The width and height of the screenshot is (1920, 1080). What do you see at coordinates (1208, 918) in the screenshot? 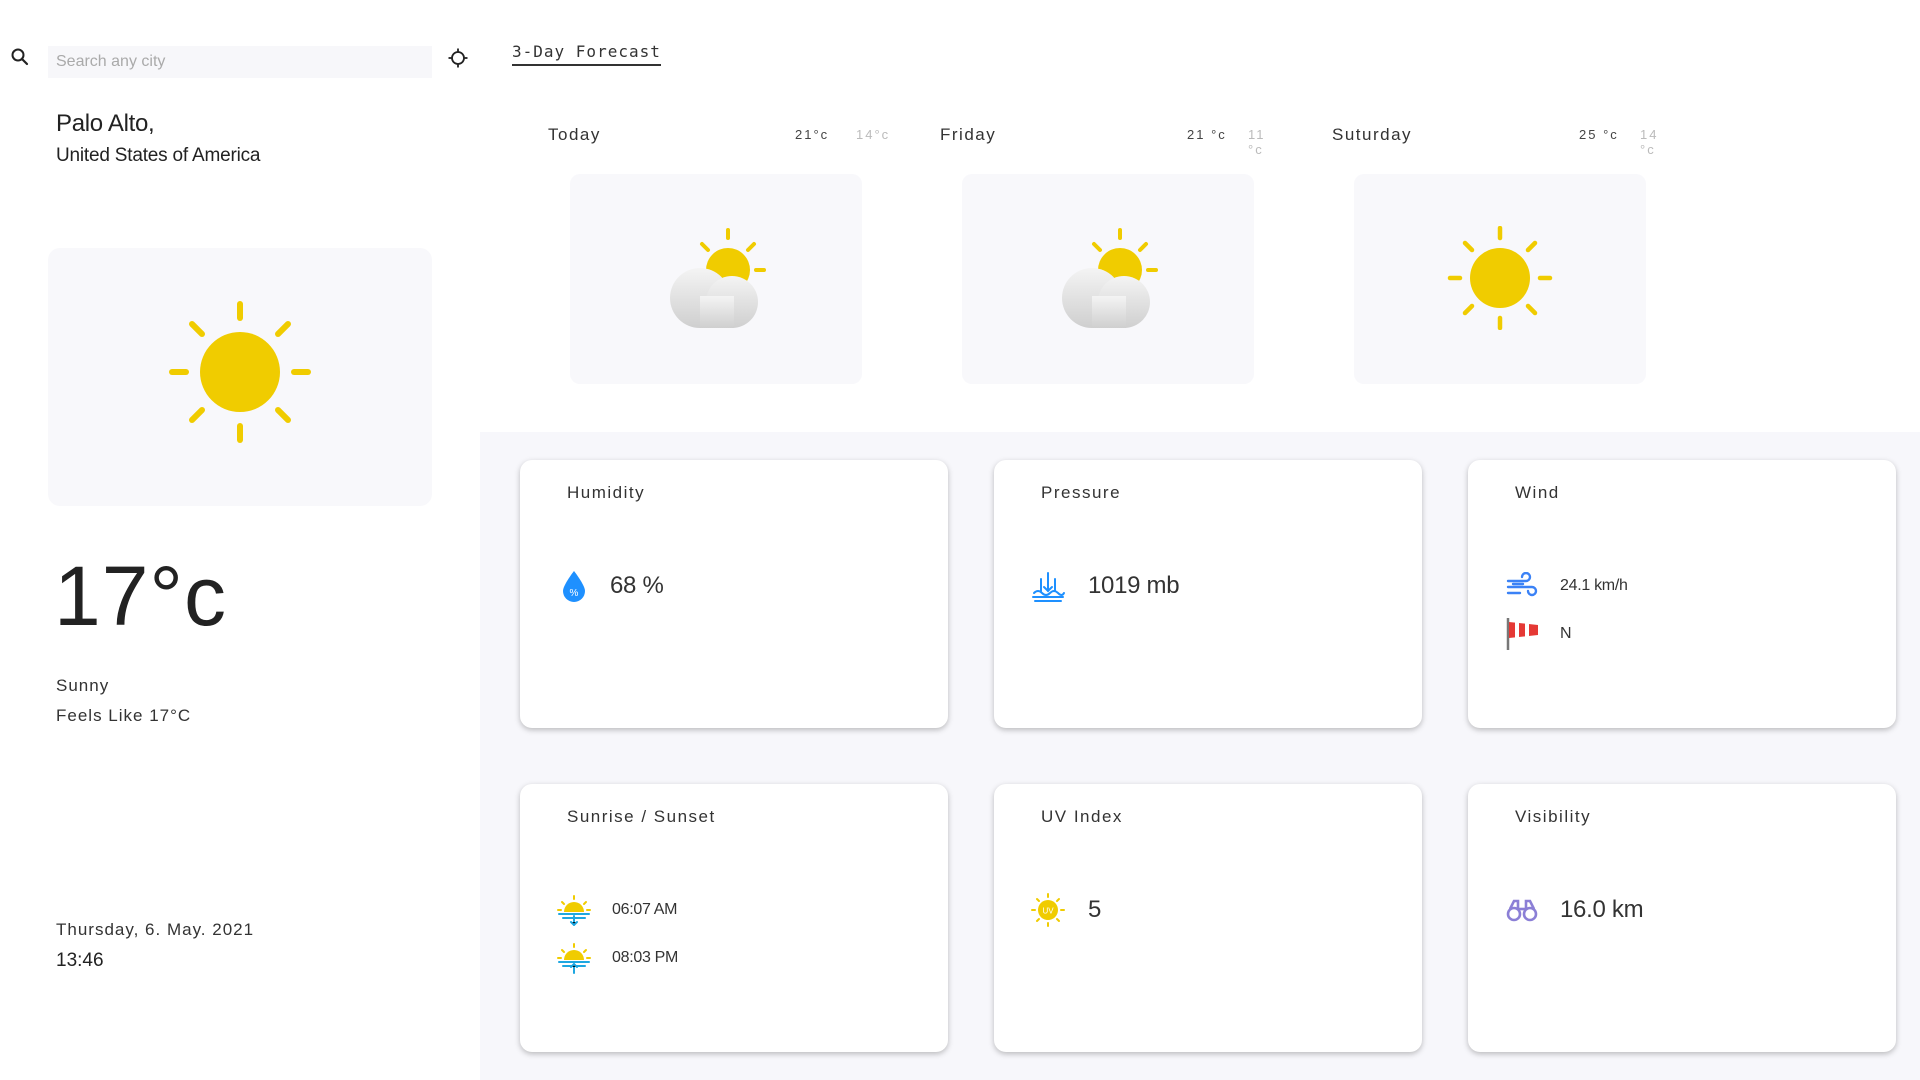
I see `uv-index-card: UV Index UV 5` at bounding box center [1208, 918].